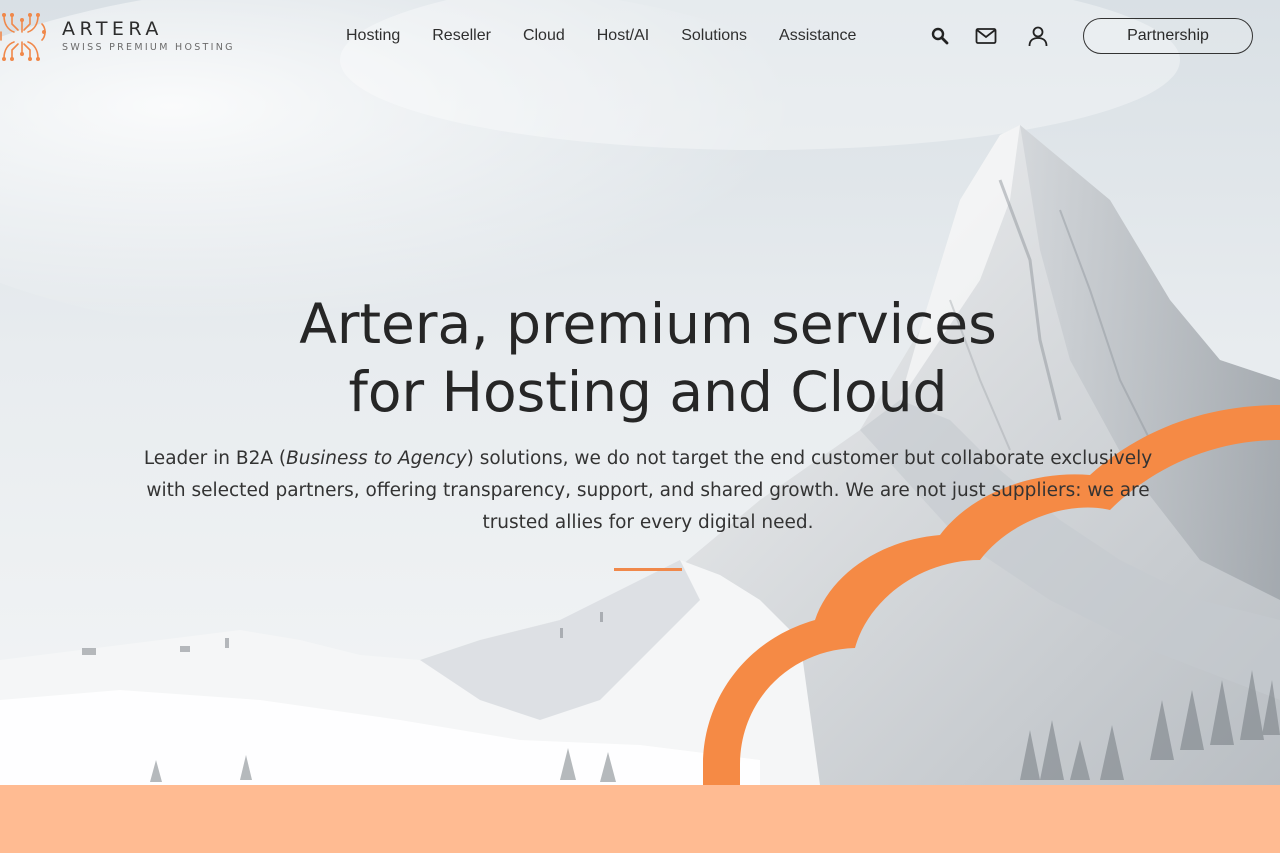 Image resolution: width=1280 pixels, height=853 pixels. I want to click on mail-button, so click(986, 36).